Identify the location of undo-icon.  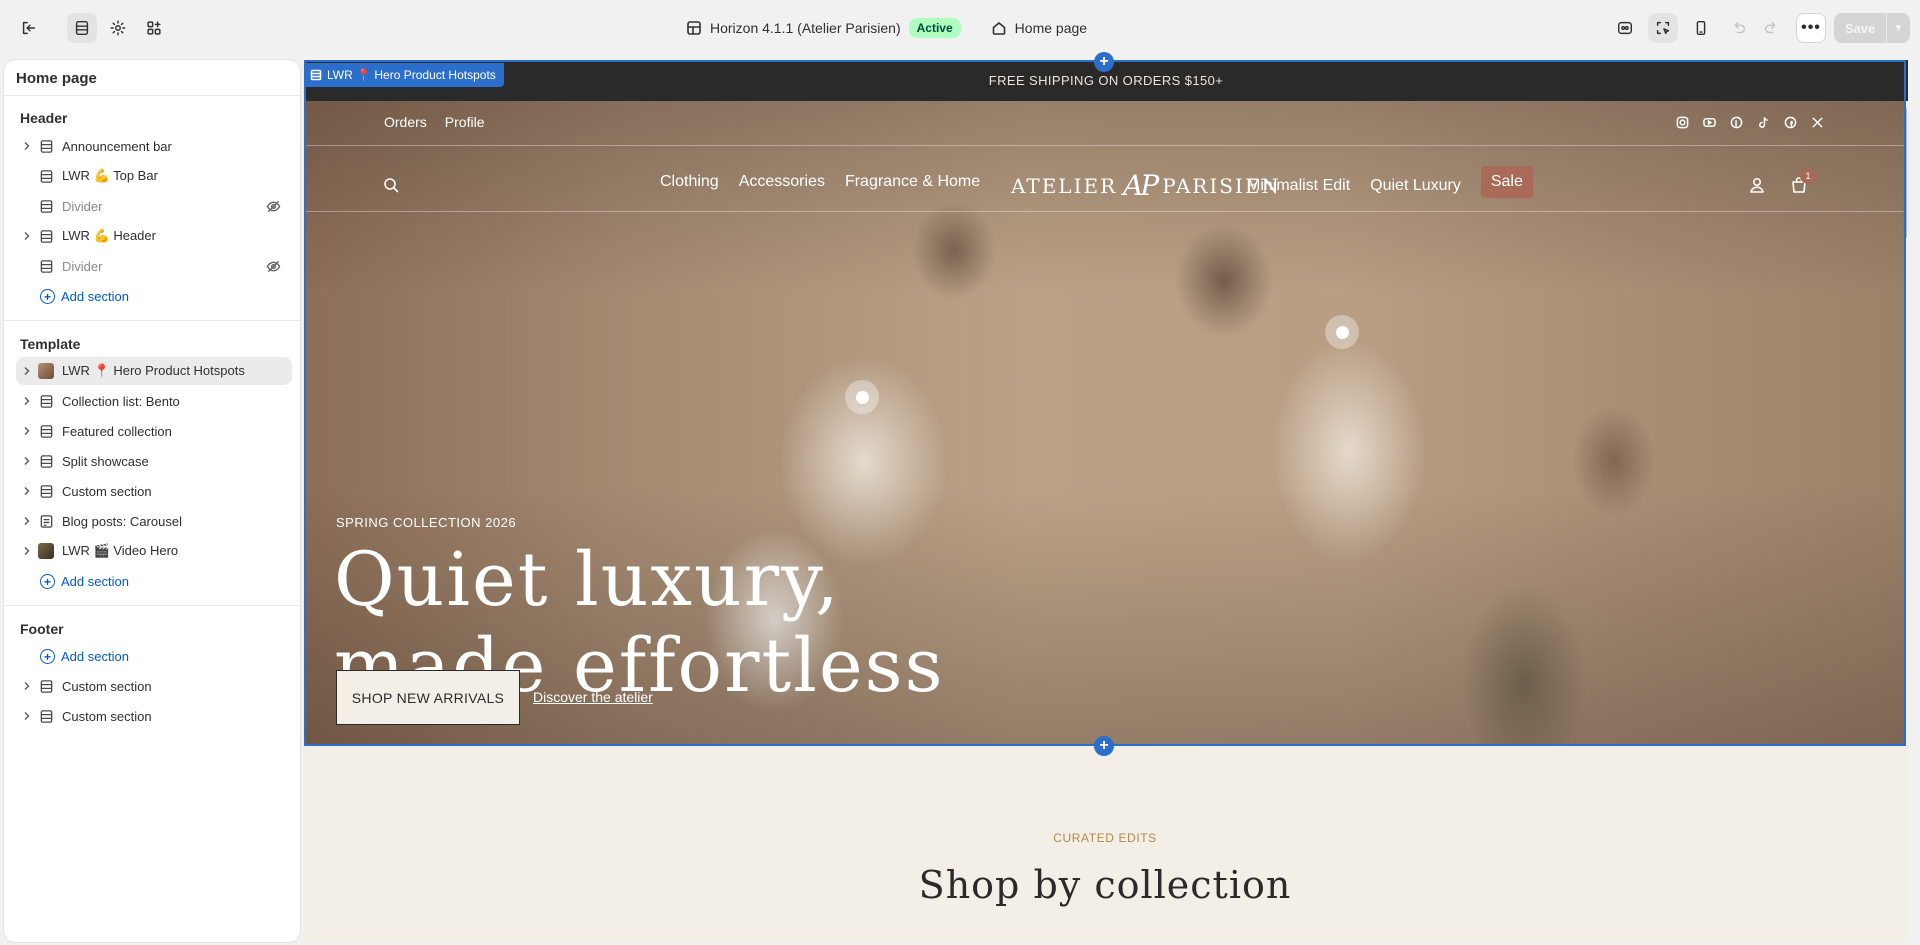
(1739, 28).